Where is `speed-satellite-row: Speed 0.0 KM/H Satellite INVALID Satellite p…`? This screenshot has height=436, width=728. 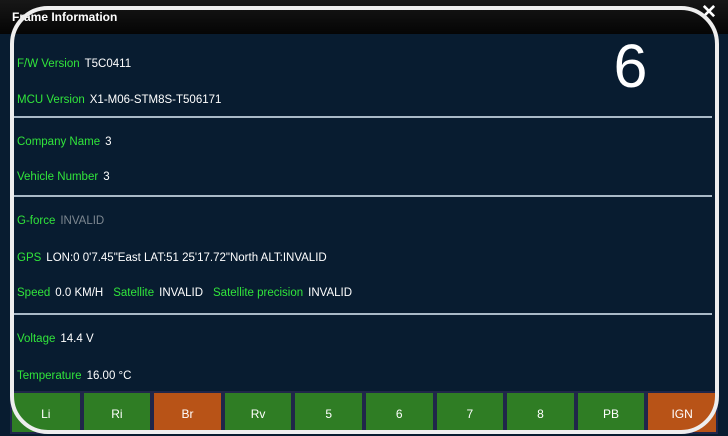 speed-satellite-row: Speed 0.0 KM/H Satellite INVALID Satellite p… is located at coordinates (184, 293).